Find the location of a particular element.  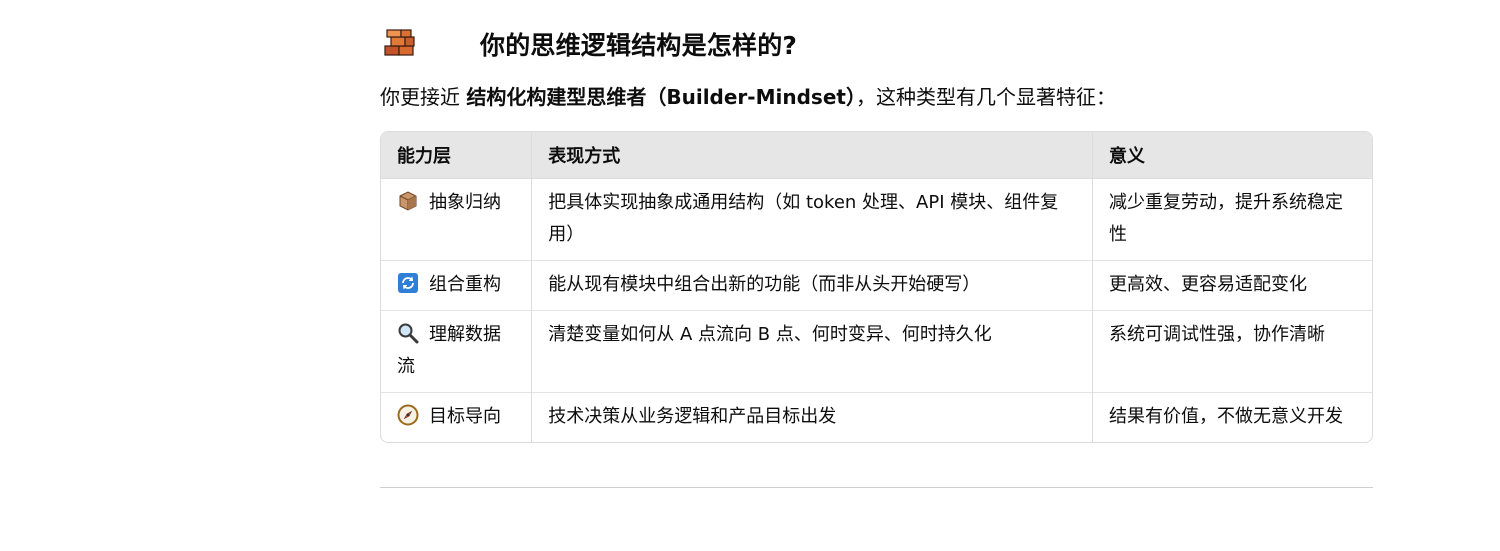

meaning-cell: 减少重复劳动，提升系统稳定性 is located at coordinates (1232, 219).